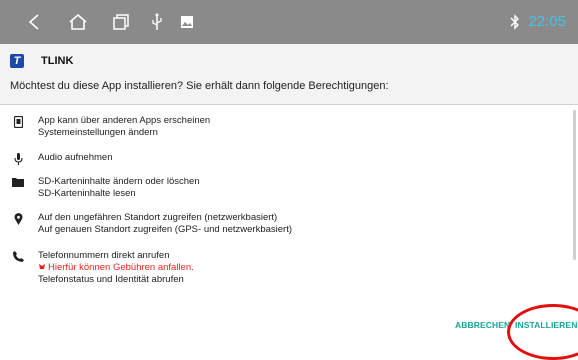 The height and width of the screenshot is (360, 578). What do you see at coordinates (515, 22) in the screenshot?
I see `bluetooth-icon` at bounding box center [515, 22].